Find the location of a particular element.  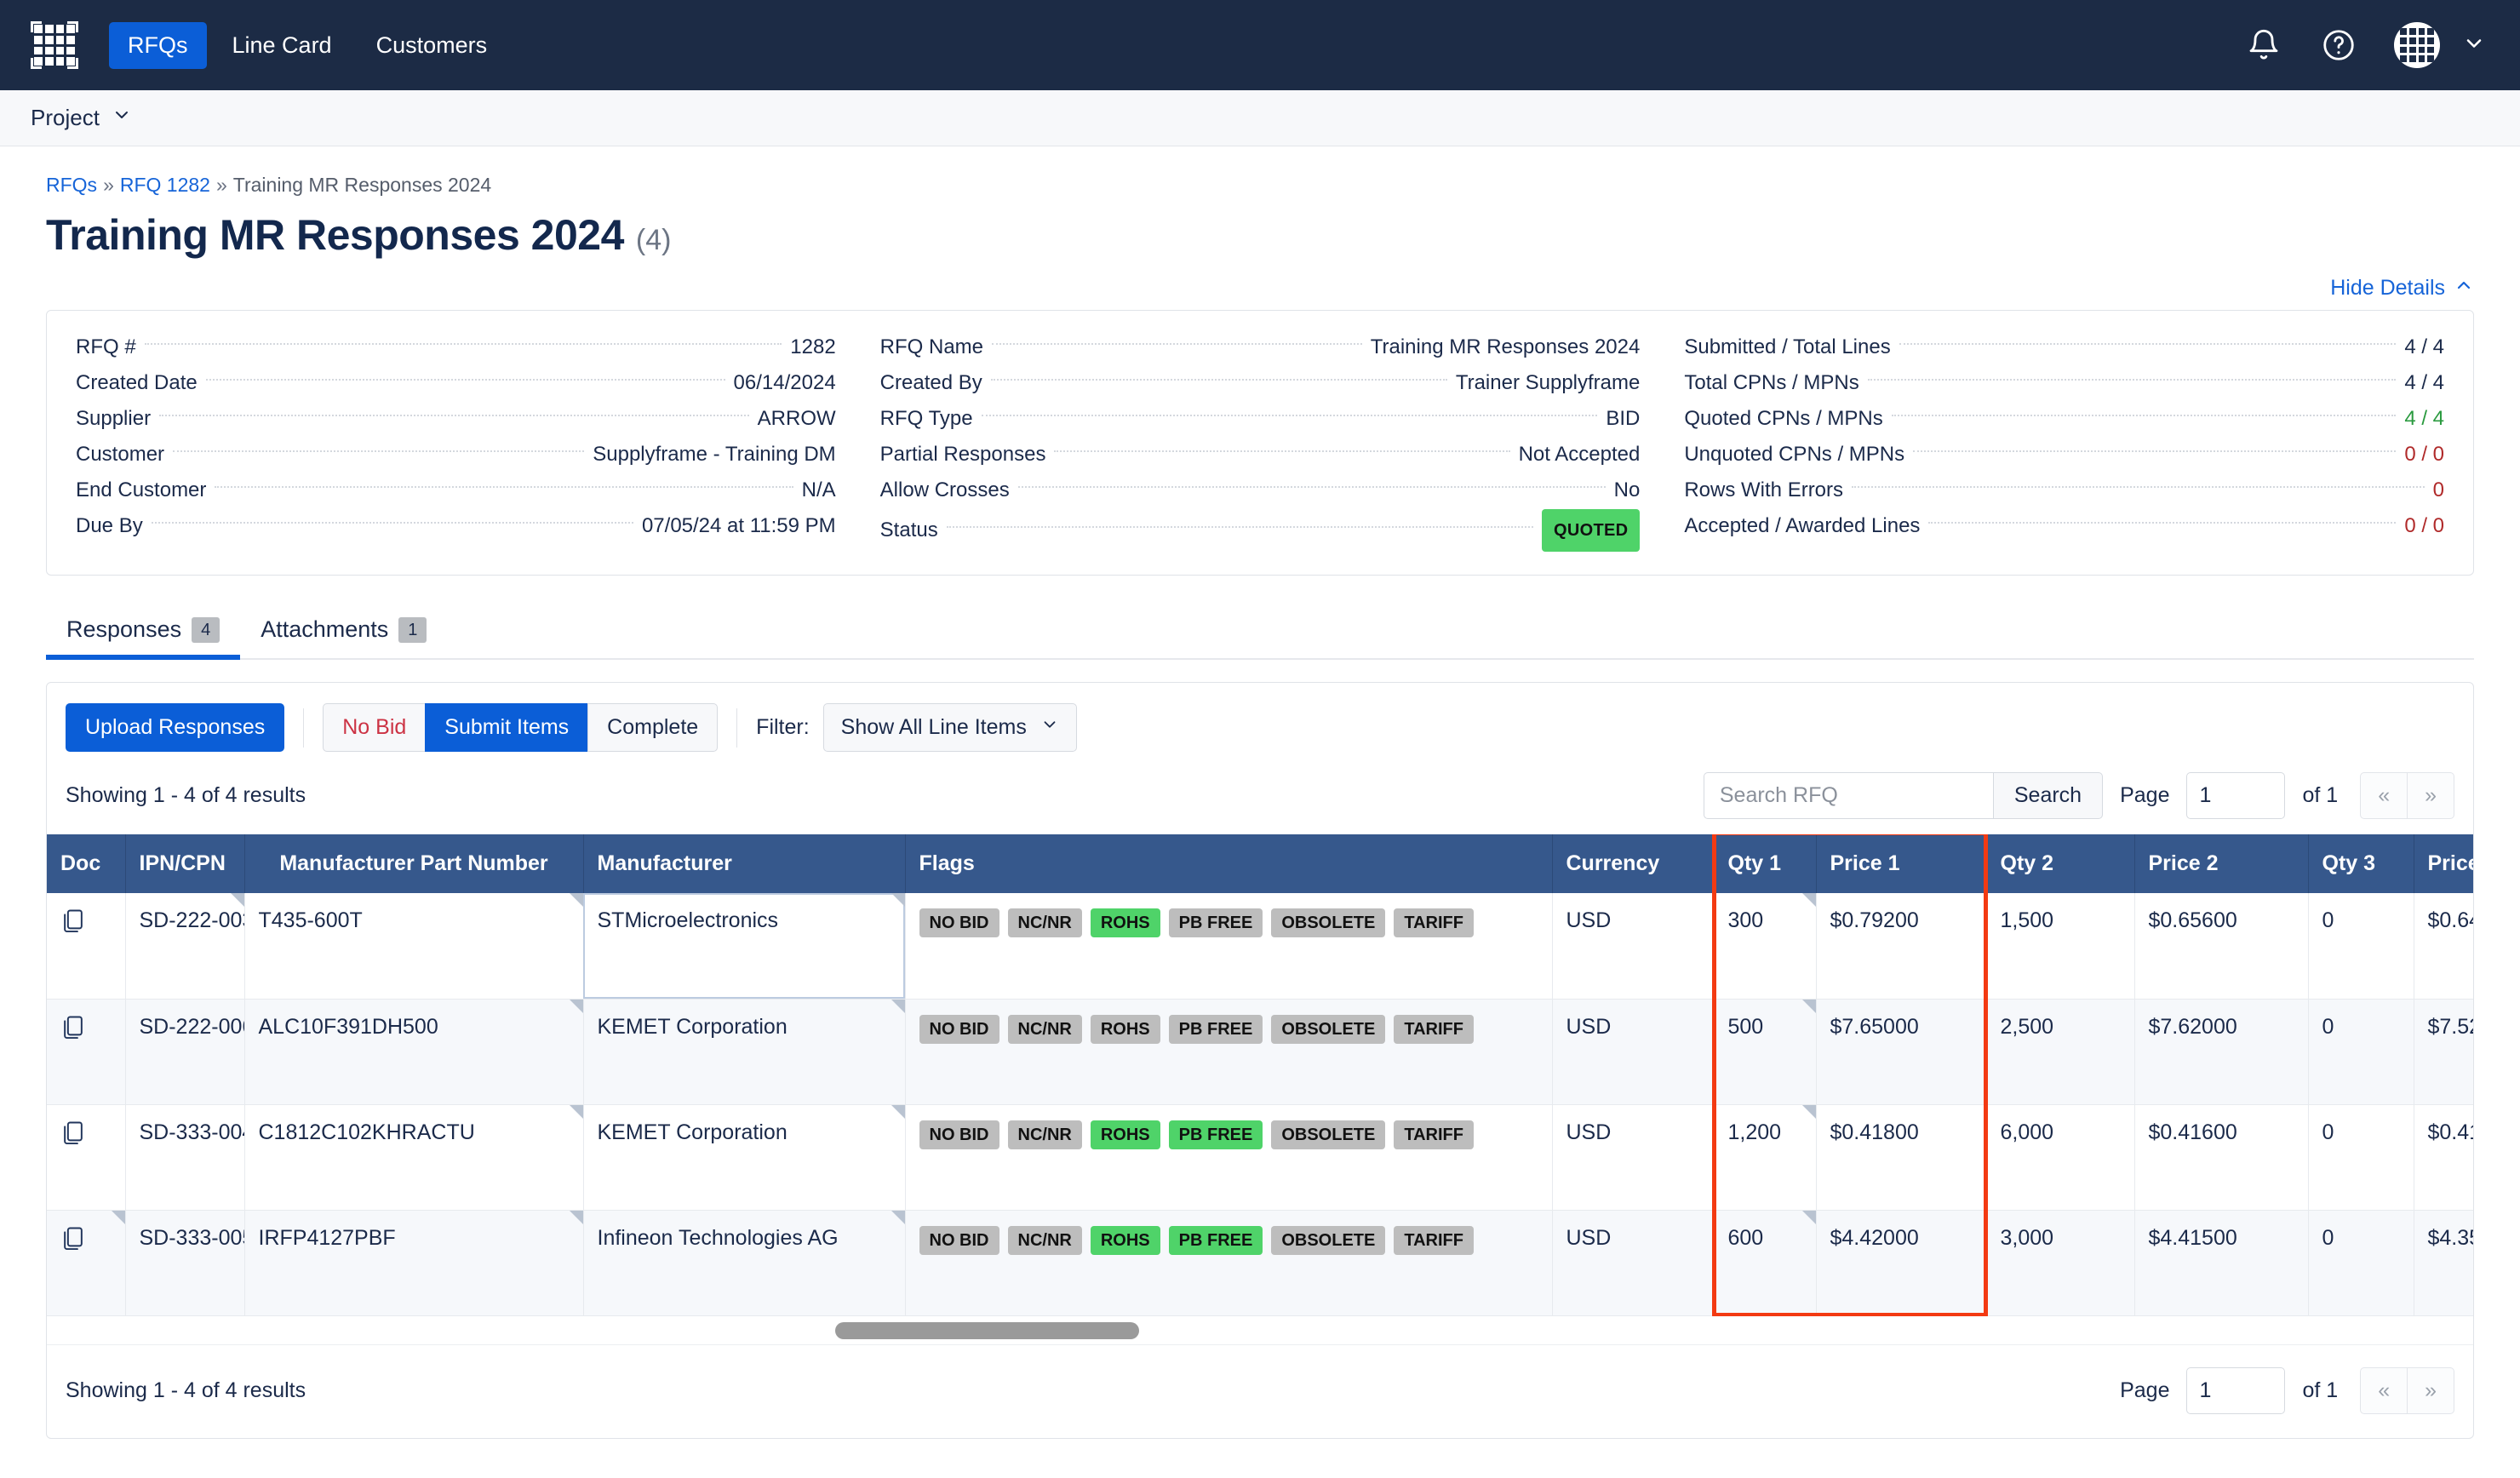

cell-ipn: SD-333-004 is located at coordinates (185, 1157).